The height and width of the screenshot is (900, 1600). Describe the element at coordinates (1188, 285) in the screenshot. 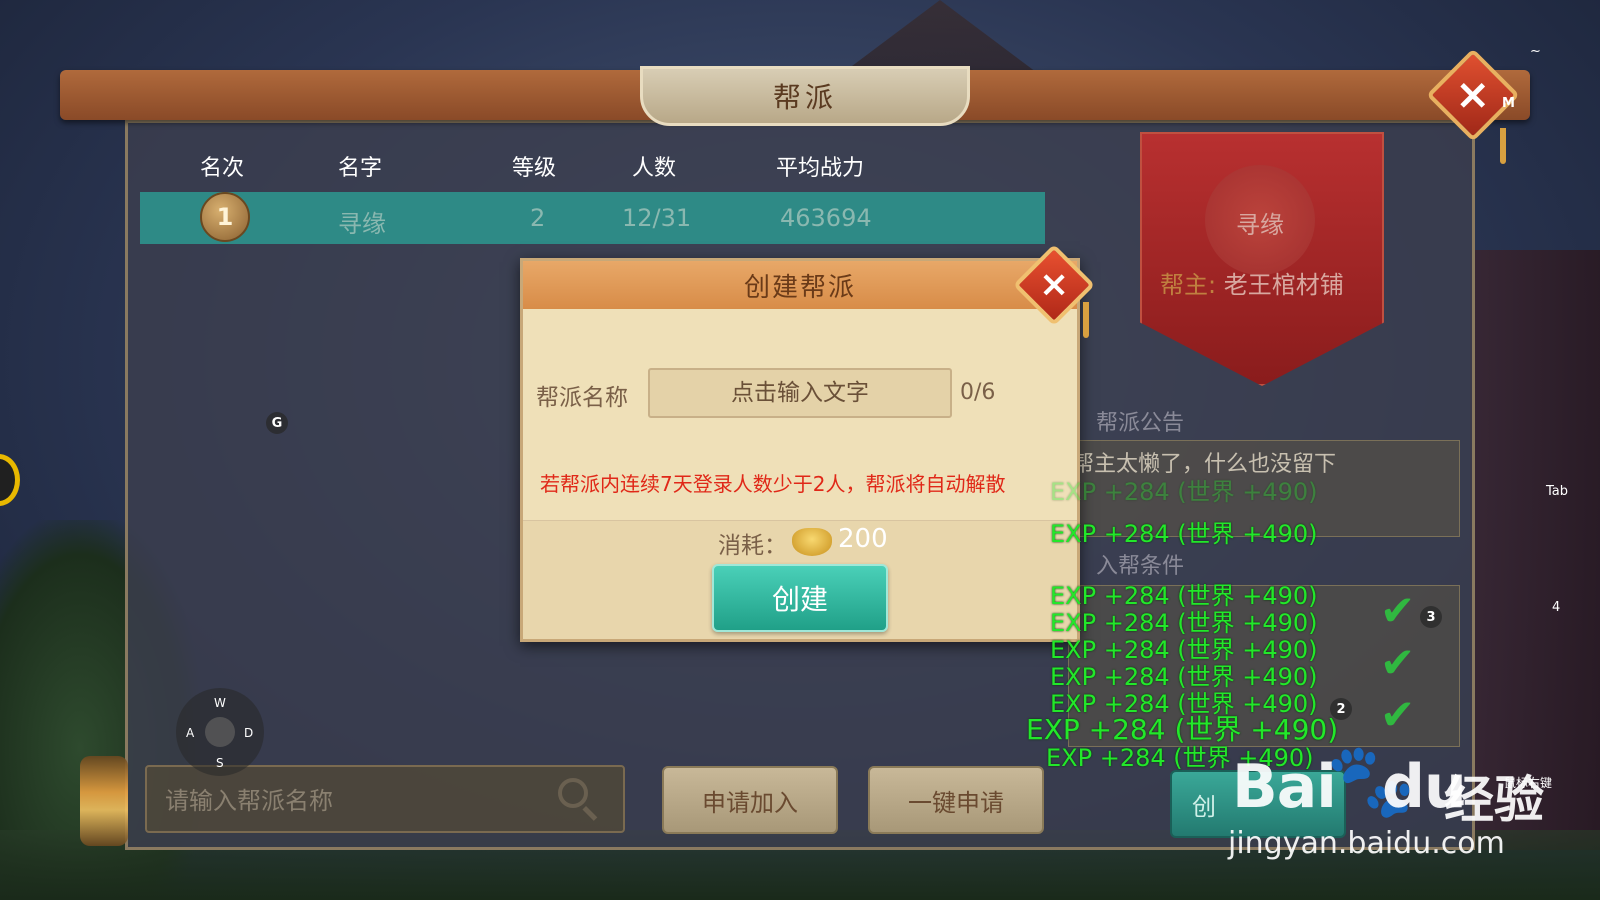

I see `leader-label: 帮主:` at that location.